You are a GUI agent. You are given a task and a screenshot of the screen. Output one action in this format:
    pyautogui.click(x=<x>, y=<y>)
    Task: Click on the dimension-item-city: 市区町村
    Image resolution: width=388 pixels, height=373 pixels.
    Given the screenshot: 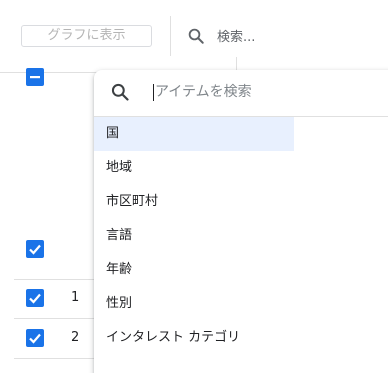 What is the action you would take?
    pyautogui.click(x=194, y=202)
    